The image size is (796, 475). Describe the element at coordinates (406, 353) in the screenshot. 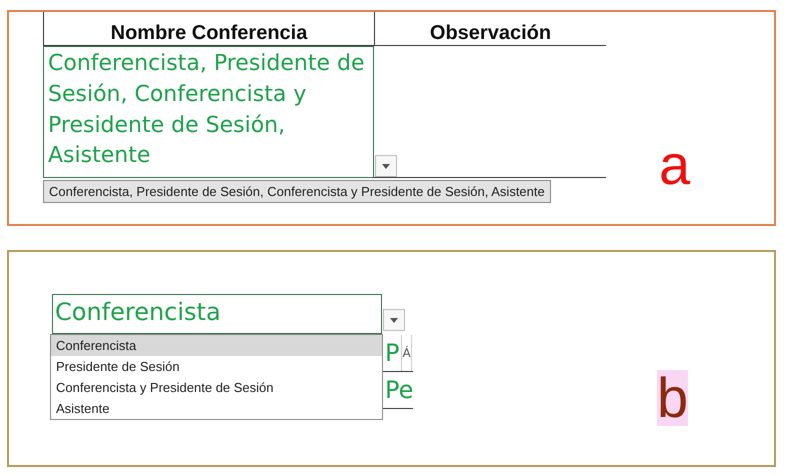

I see `cell-note: Á` at that location.